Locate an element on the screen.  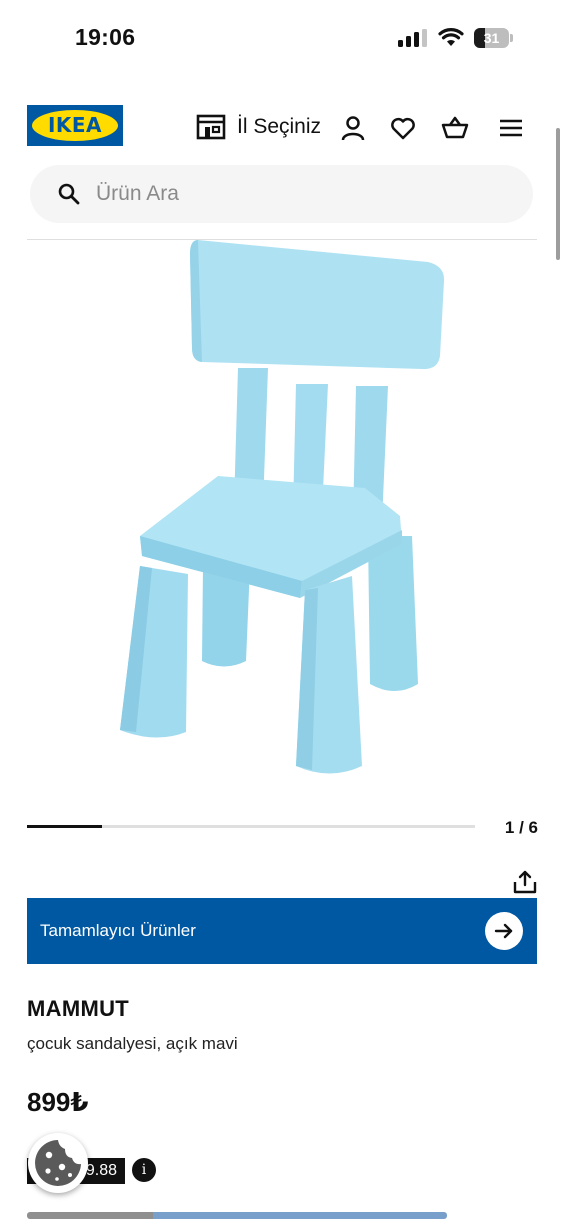
ikea-logo: IKEA is located at coordinates (75, 125).